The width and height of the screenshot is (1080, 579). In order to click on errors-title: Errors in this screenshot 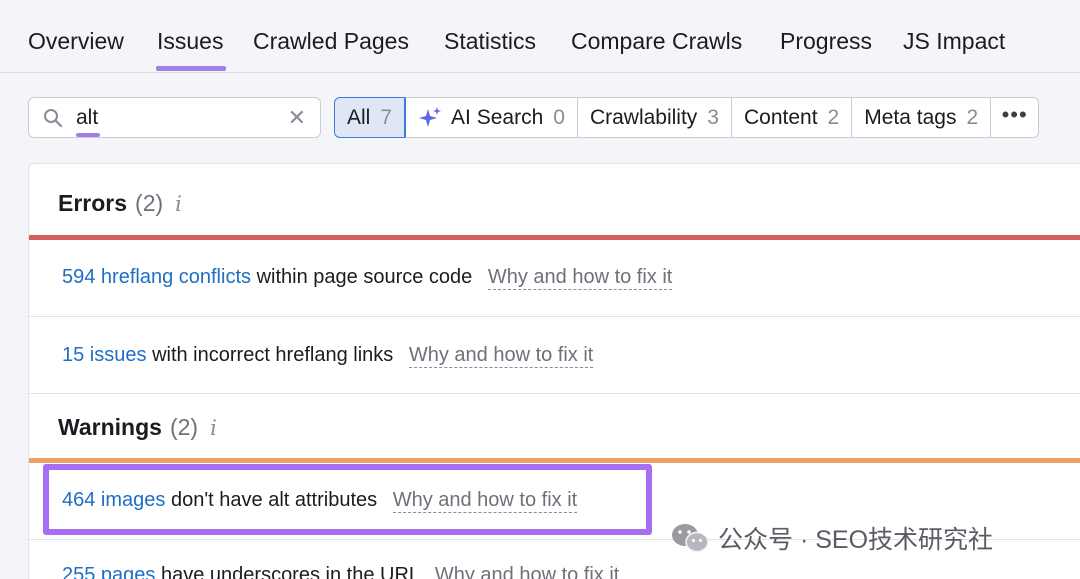, I will do `click(93, 203)`.